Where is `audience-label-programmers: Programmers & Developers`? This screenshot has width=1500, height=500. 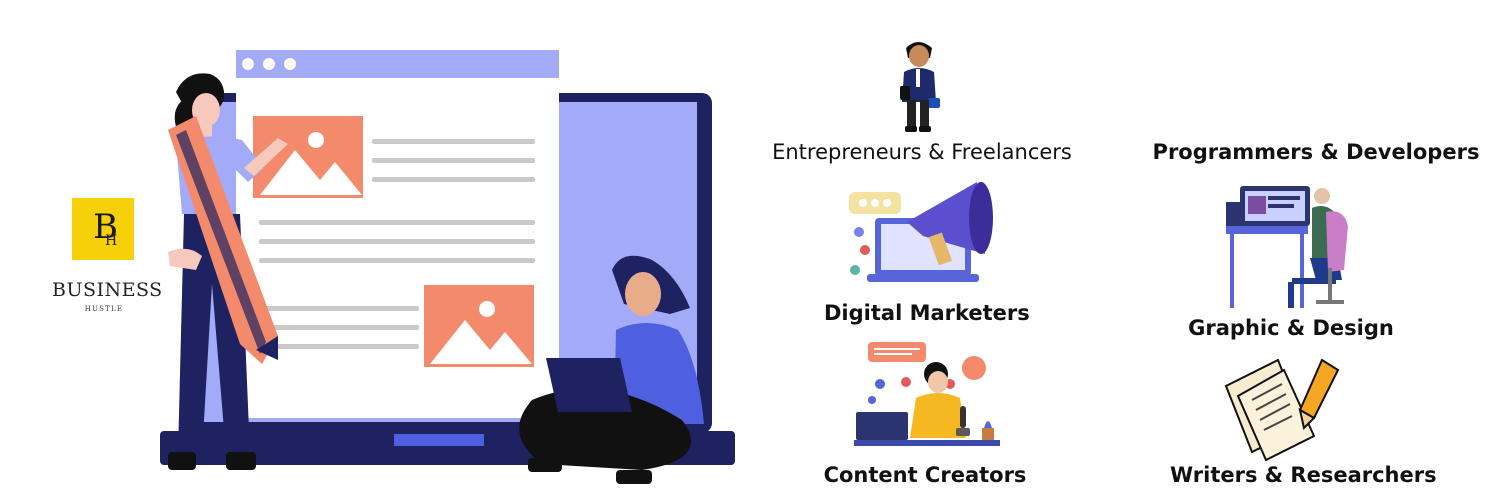
audience-label-programmers: Programmers & Developers is located at coordinates (1316, 152).